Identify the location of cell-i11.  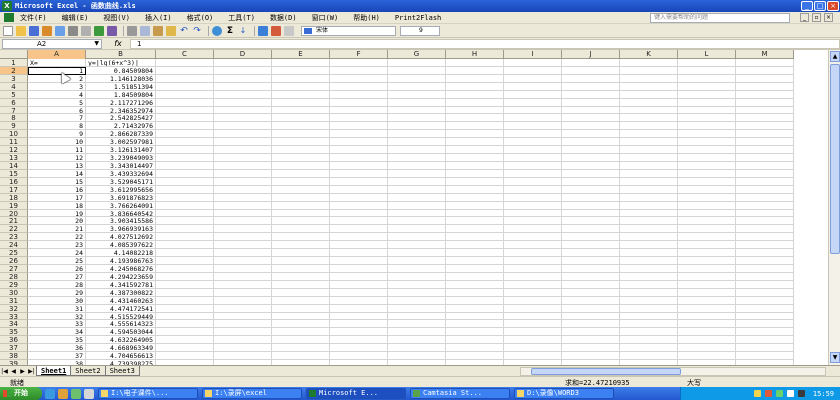
(533, 142).